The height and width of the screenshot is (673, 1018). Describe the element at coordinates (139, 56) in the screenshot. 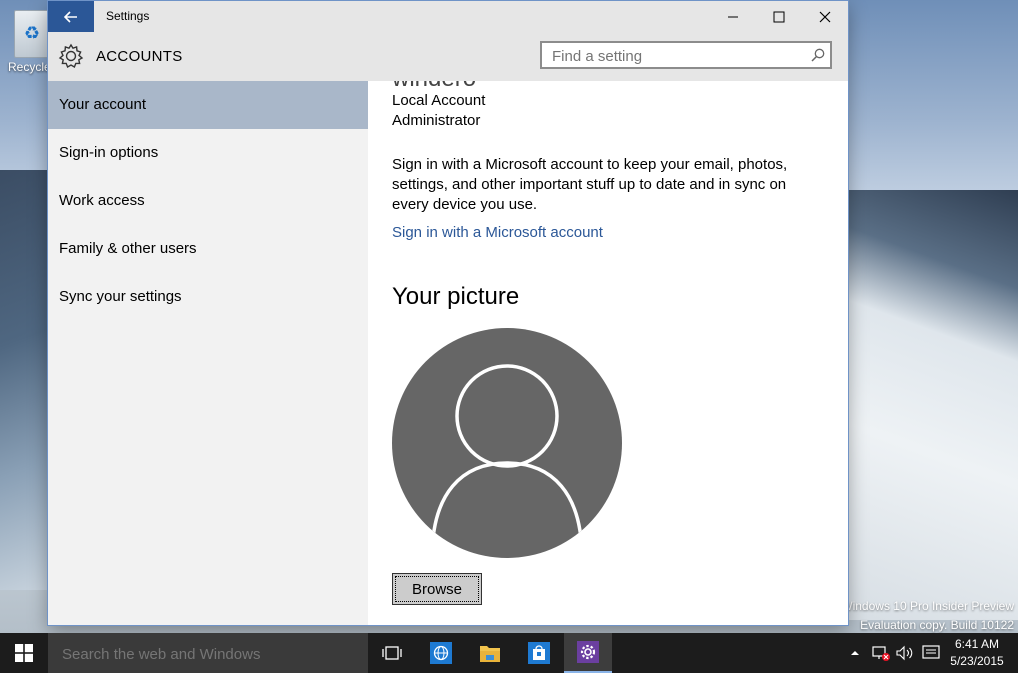

I see `section-title: ACCOUNTS` at that location.